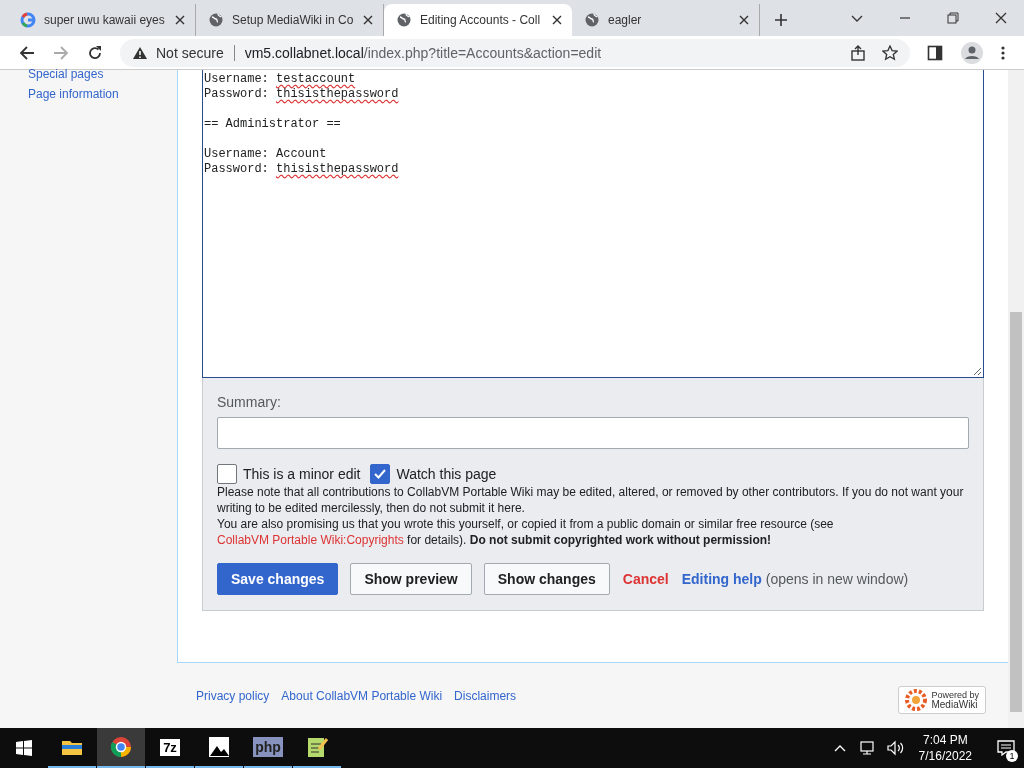  Describe the element at coordinates (666, 20) in the screenshot. I see `browser-tab: eagler` at that location.